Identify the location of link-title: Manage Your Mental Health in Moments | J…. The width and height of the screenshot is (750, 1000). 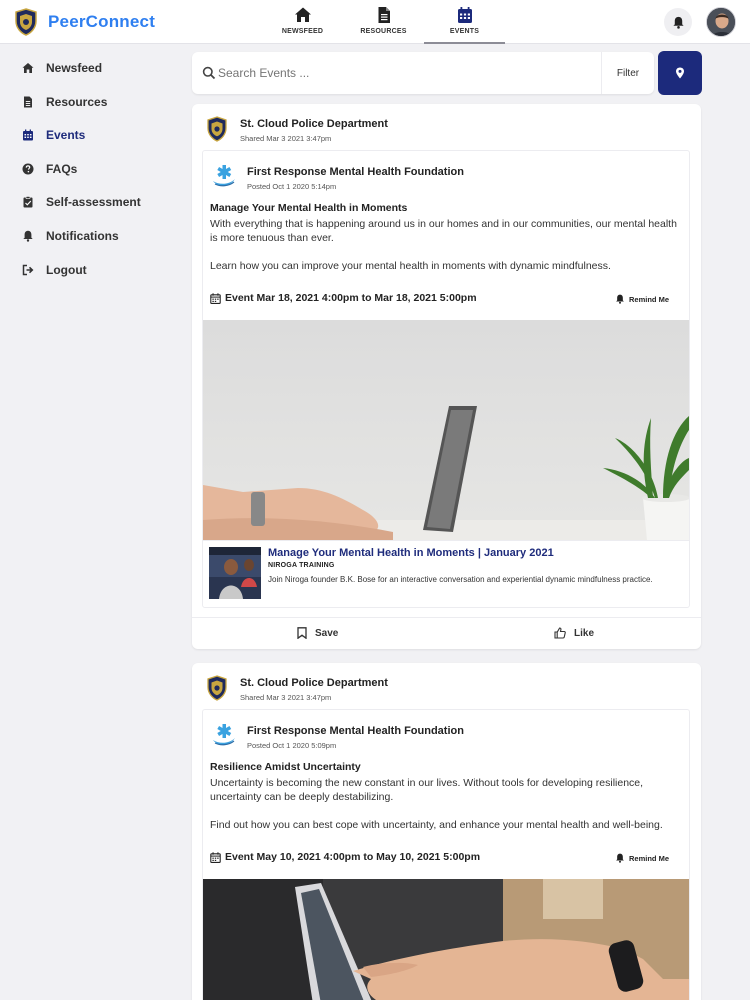
(411, 553).